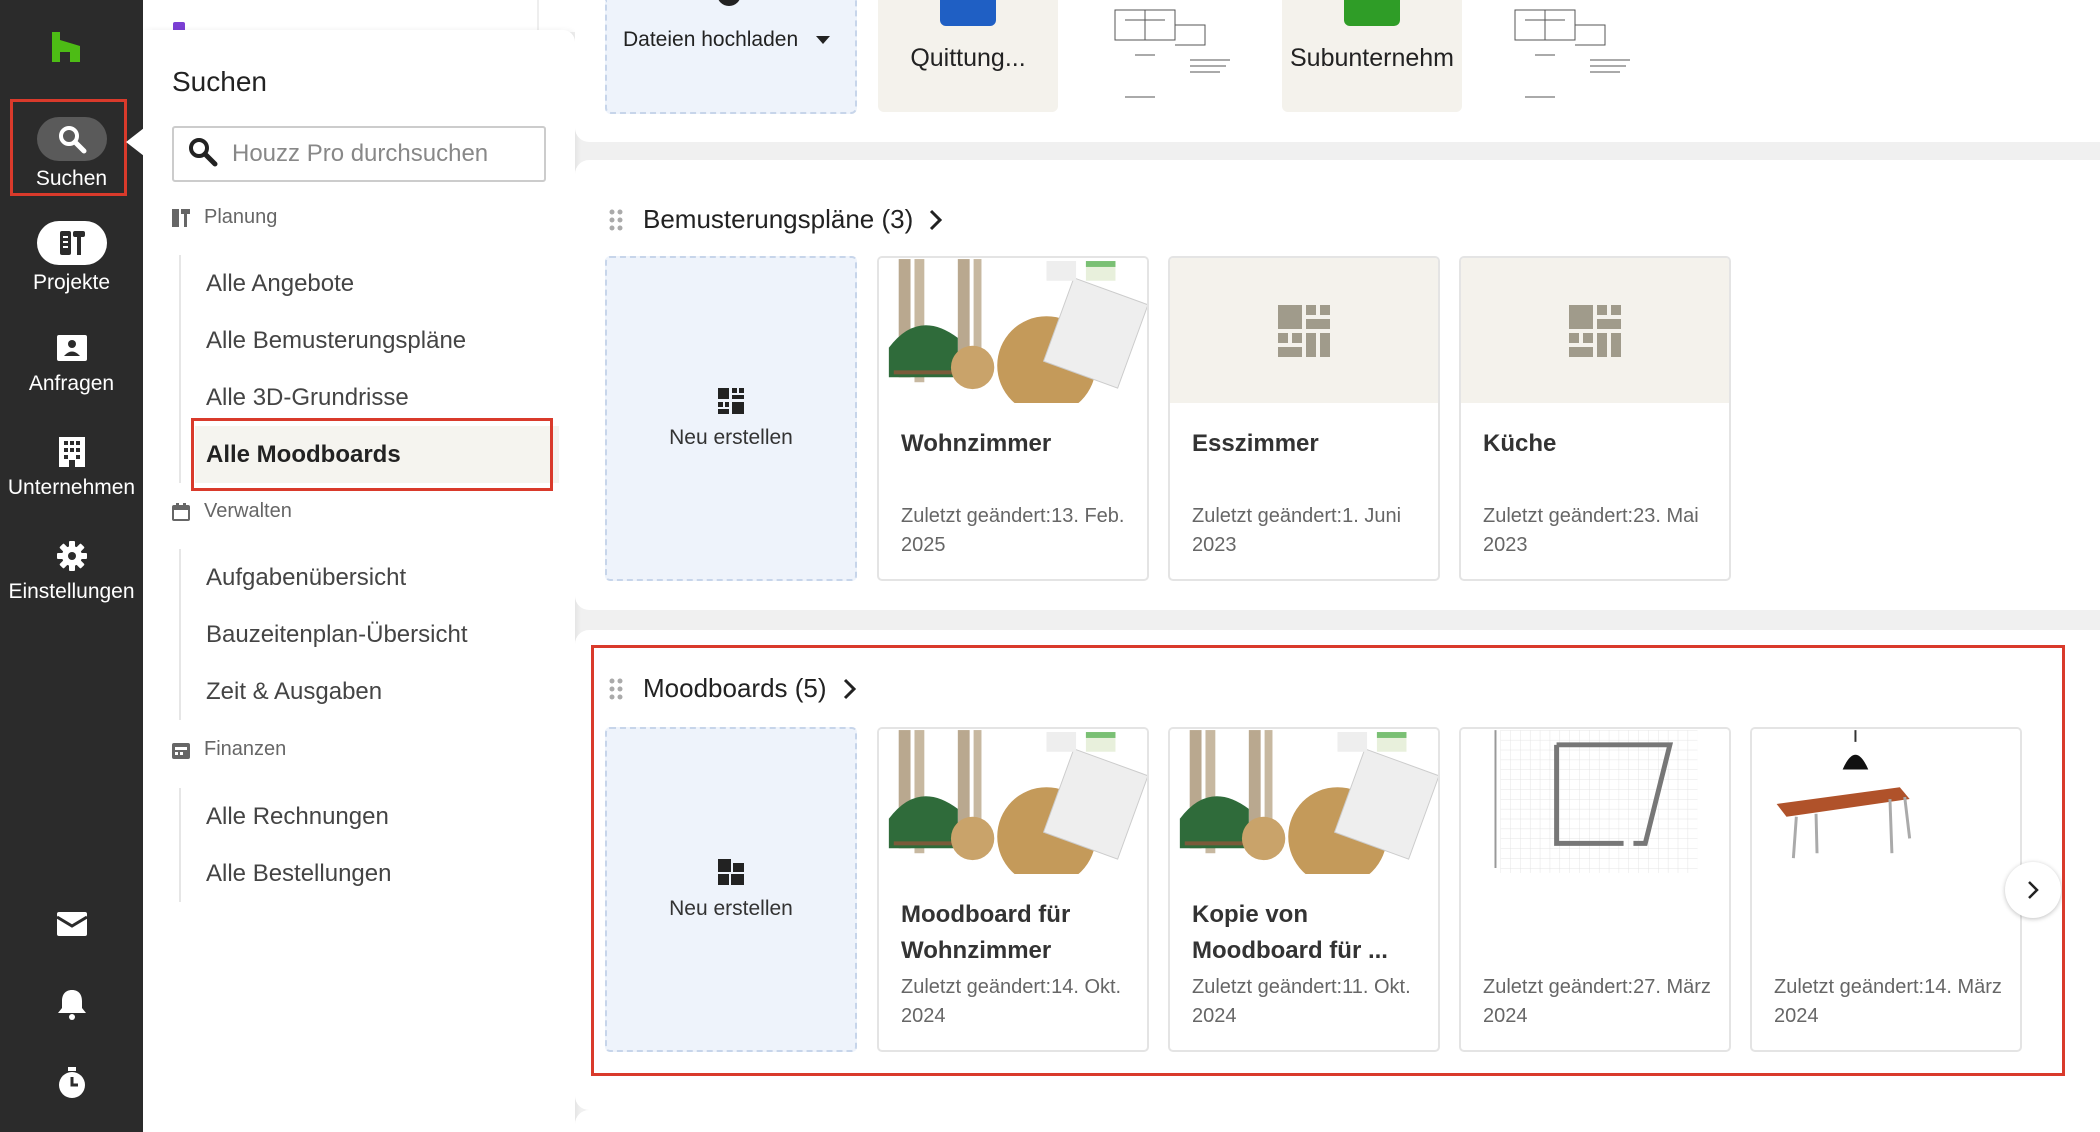  I want to click on word-doc-icon, so click(968, 13).